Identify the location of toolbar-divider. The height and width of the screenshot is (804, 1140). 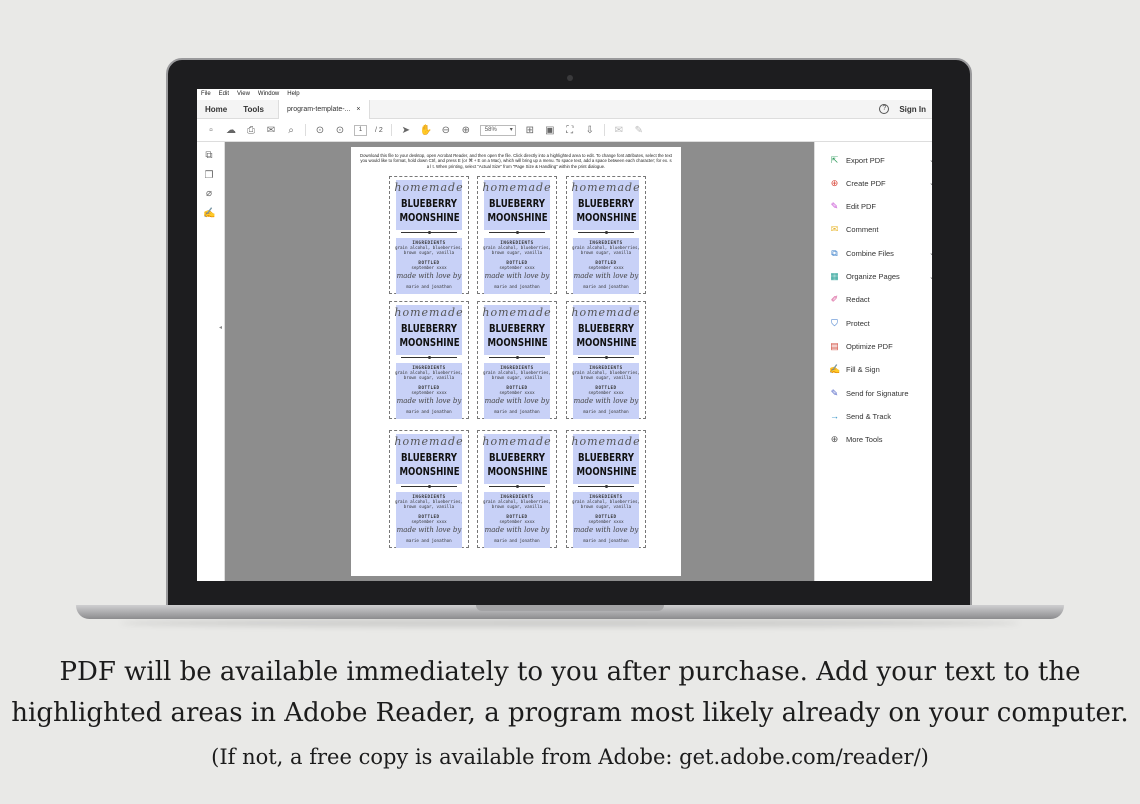
(604, 130).